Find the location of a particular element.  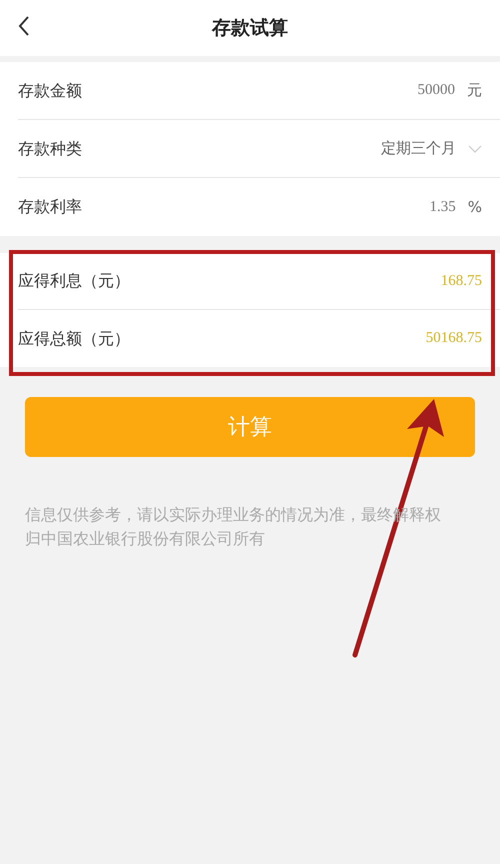

result-label: 应得总额（元） is located at coordinates (74, 339).